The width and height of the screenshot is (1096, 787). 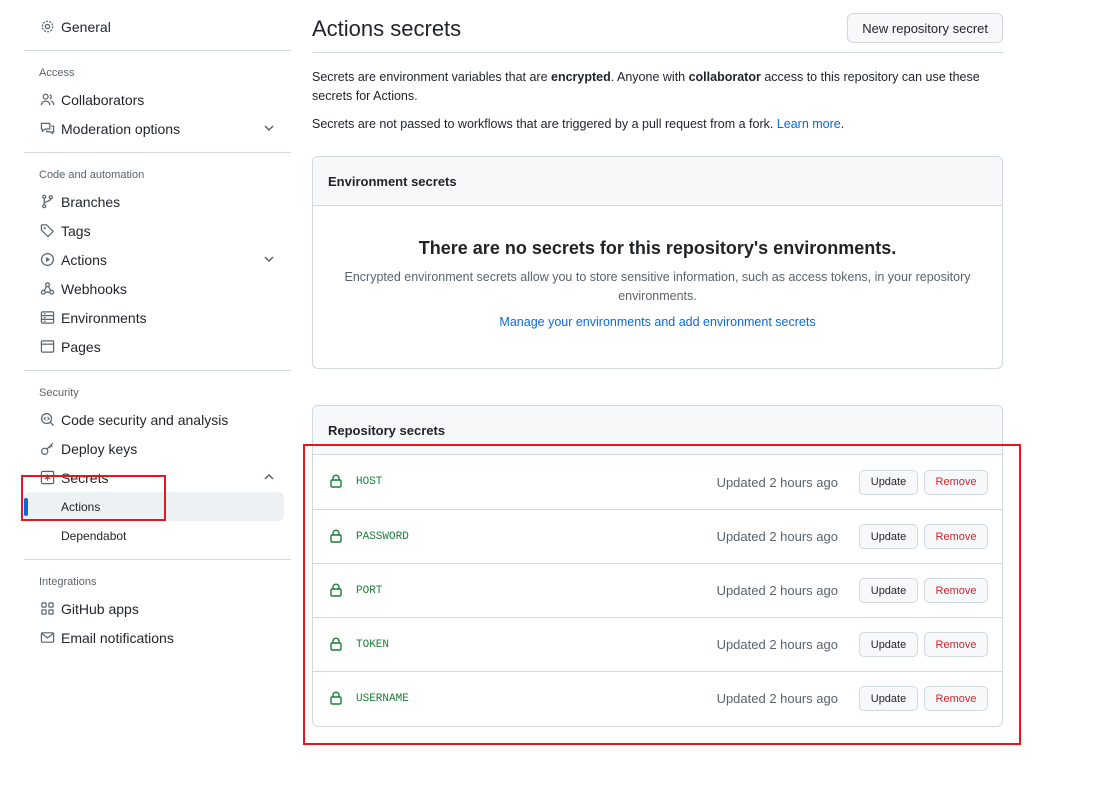 What do you see at coordinates (59, 392) in the screenshot?
I see `sidebar-heading-security: Security` at bounding box center [59, 392].